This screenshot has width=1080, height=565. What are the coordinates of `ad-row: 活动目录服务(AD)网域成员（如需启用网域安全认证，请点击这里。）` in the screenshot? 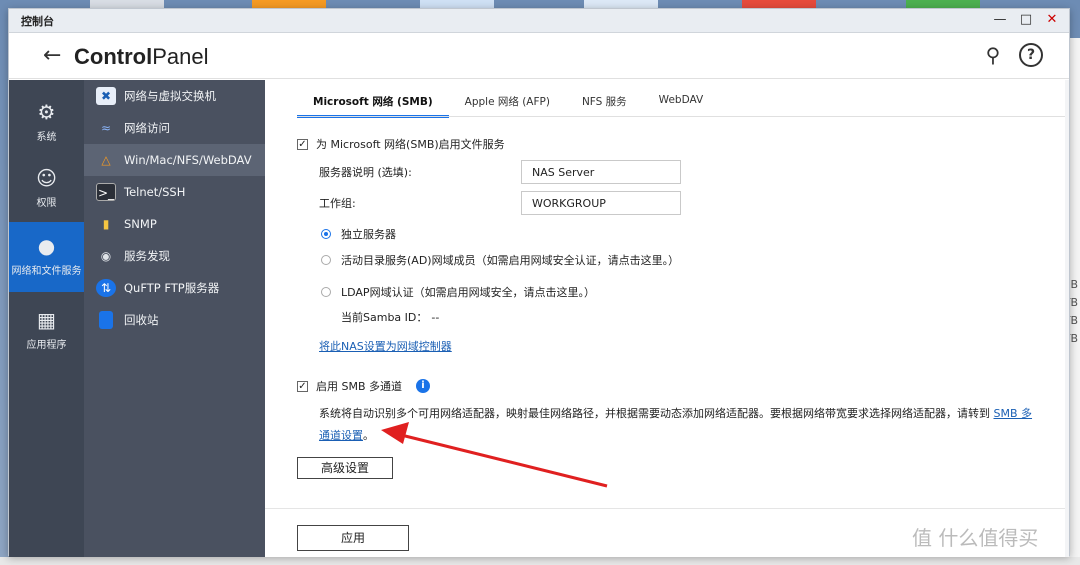 It's located at (500, 260).